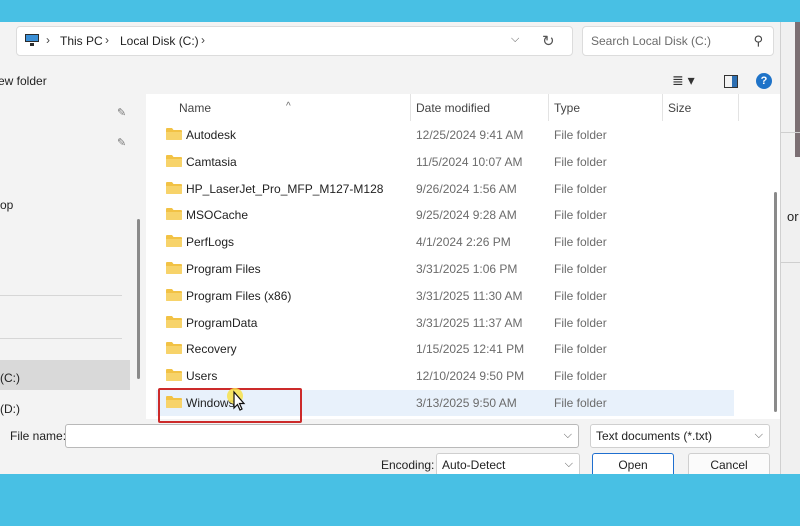  I want to click on row-name: HP_LaserJet_Pro_MFP_M127-M128, so click(284, 189).